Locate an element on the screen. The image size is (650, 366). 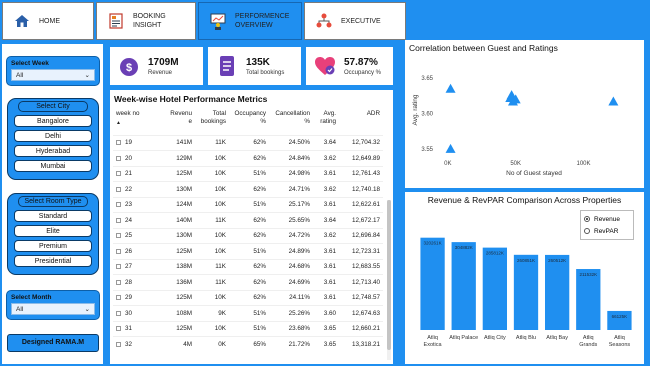
table-scrollbar is located at coordinates (389, 280).